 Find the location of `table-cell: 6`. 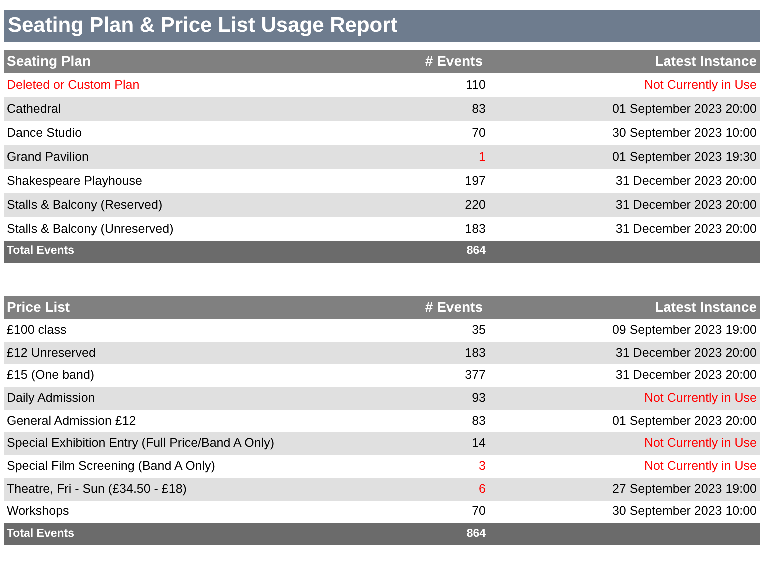

table-cell: 6 is located at coordinates (482, 489).